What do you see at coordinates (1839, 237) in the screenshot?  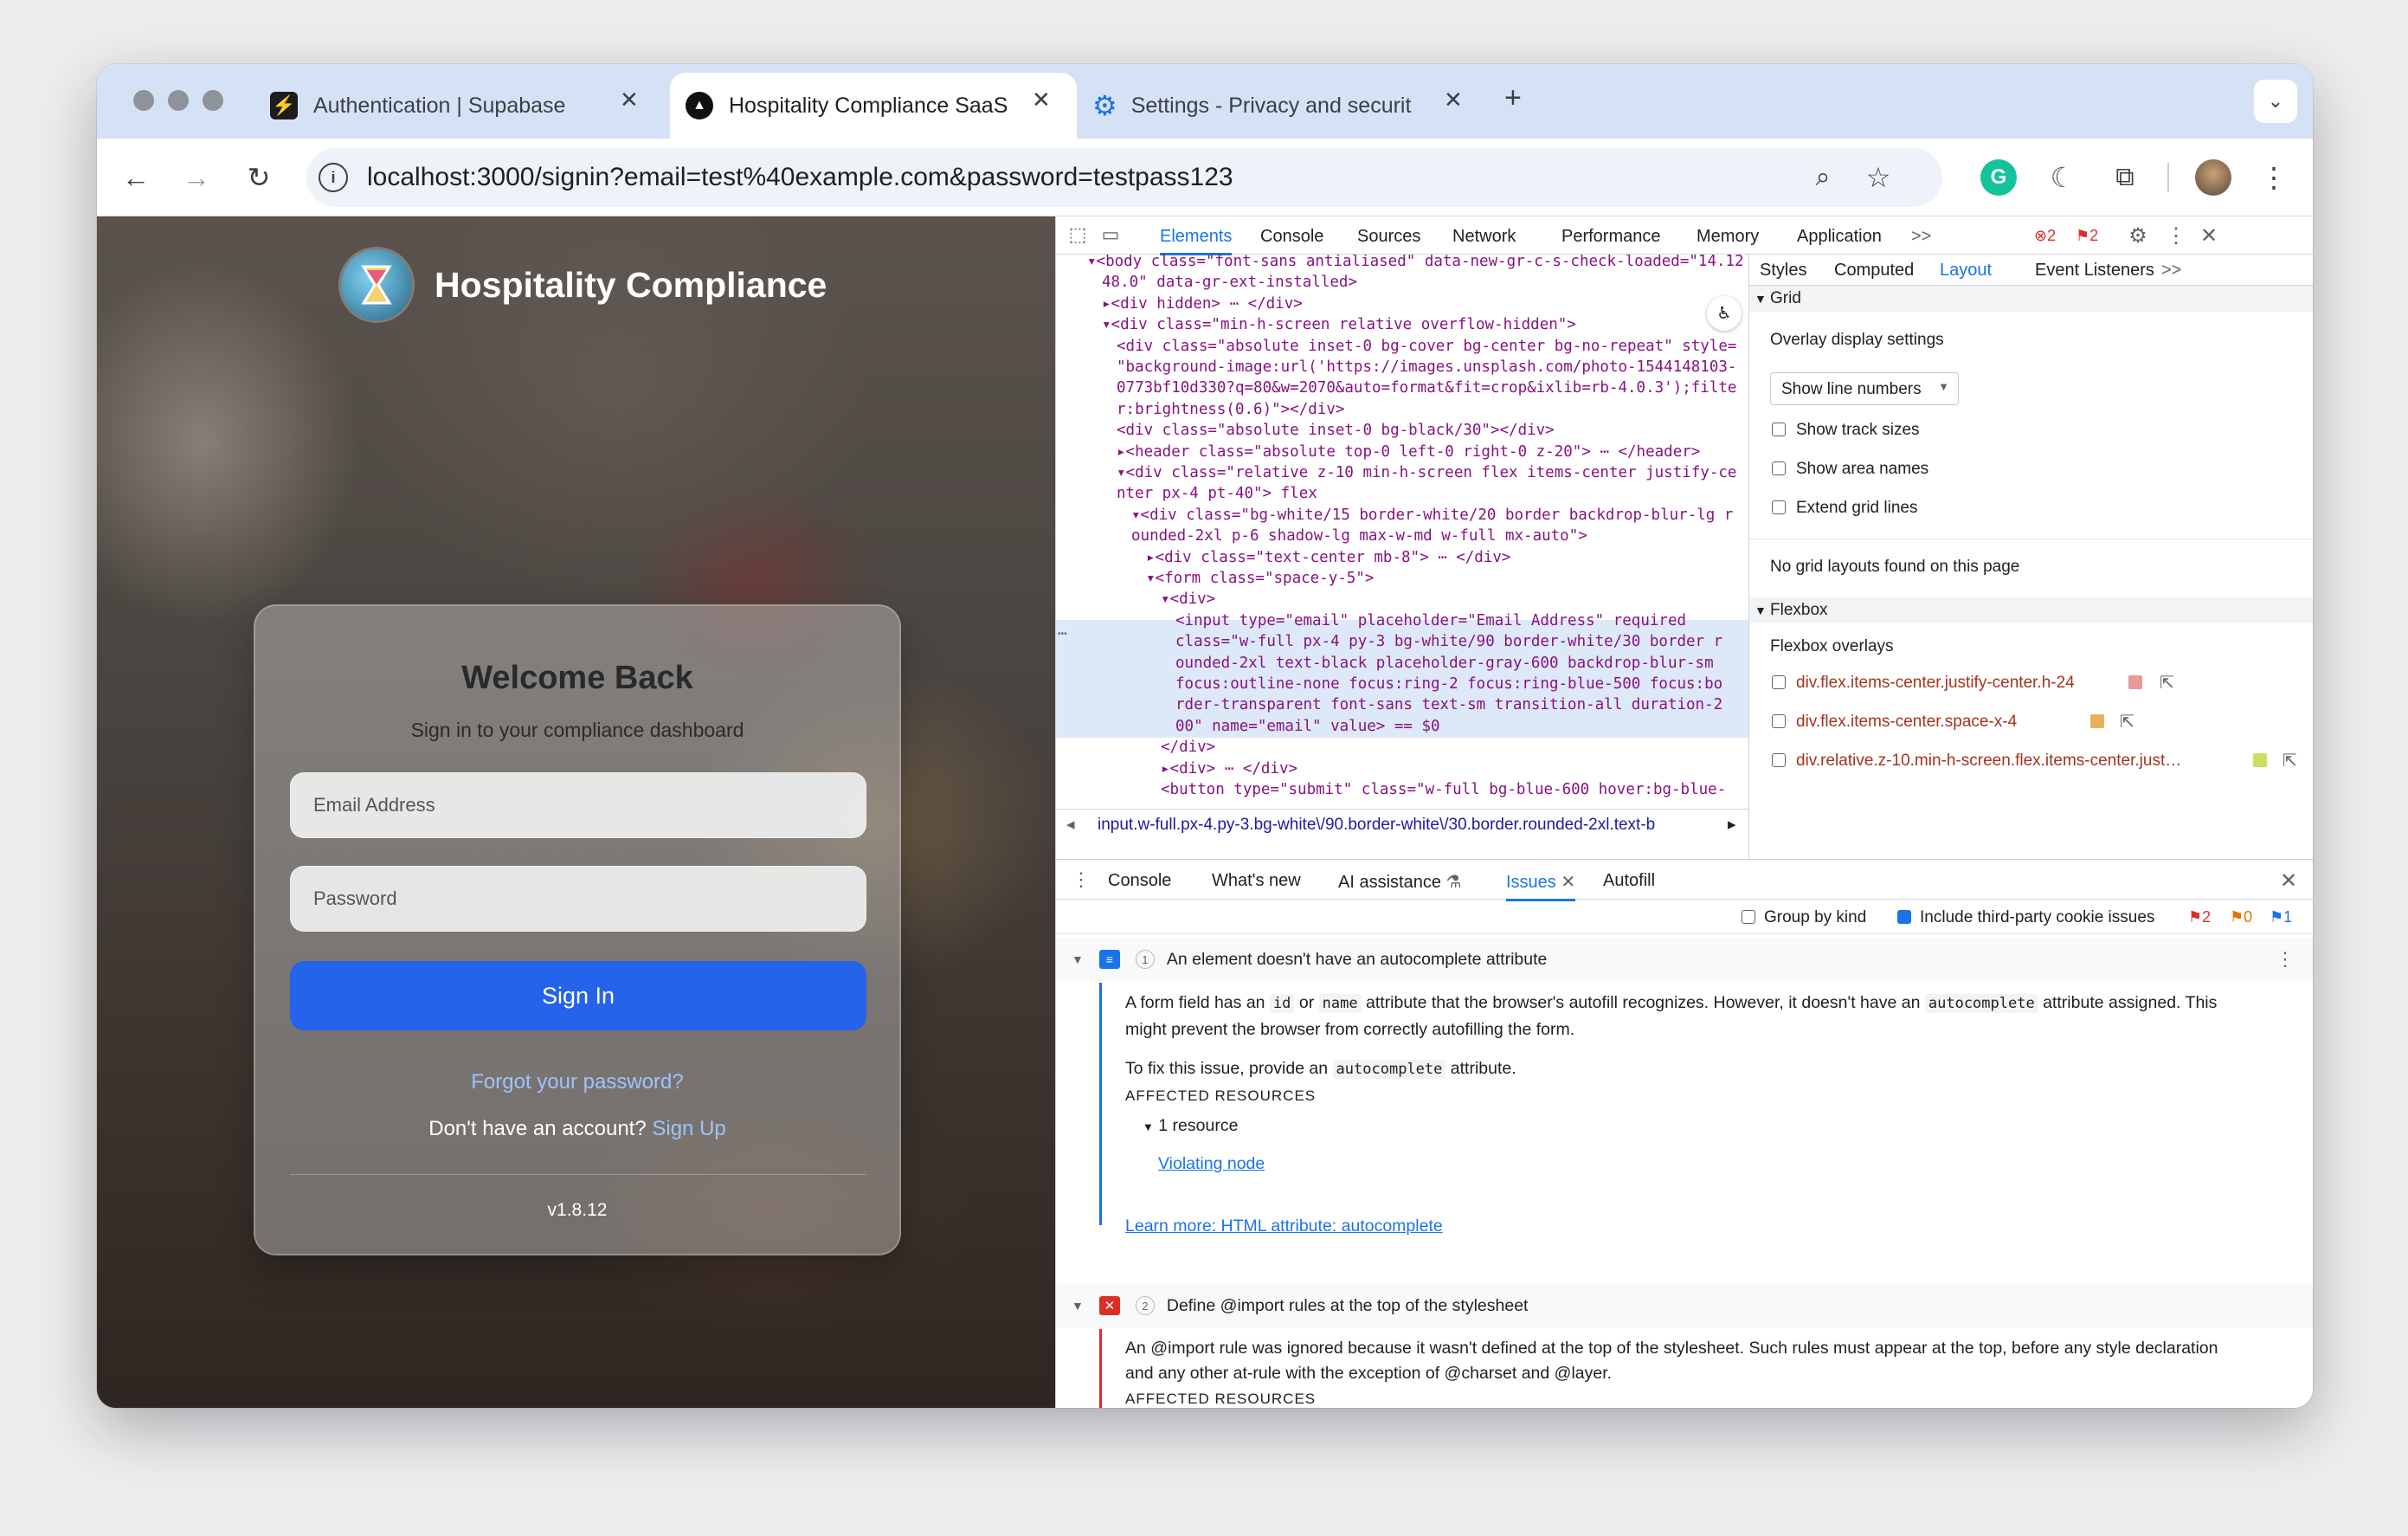 I see `tab-application: Application` at bounding box center [1839, 237].